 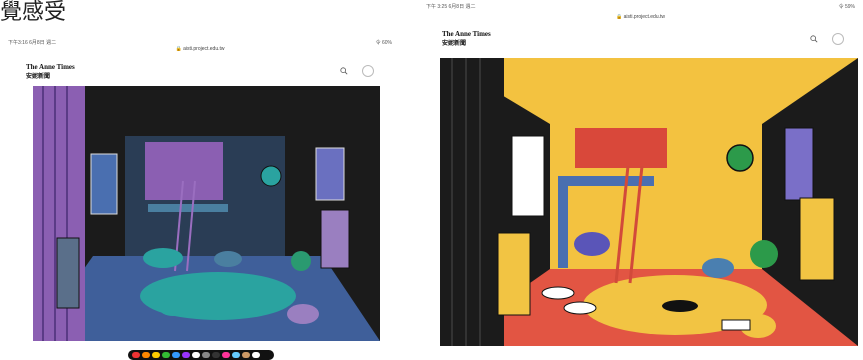 I want to click on left-brand-subtitle: 安妮新聞, so click(x=38, y=76).